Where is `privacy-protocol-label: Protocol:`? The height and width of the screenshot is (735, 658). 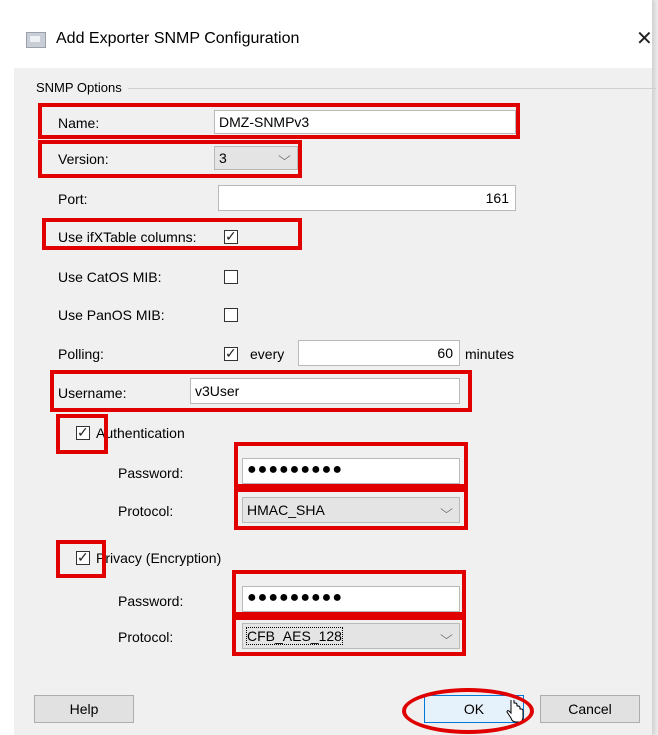
privacy-protocol-label: Protocol: is located at coordinates (146, 637).